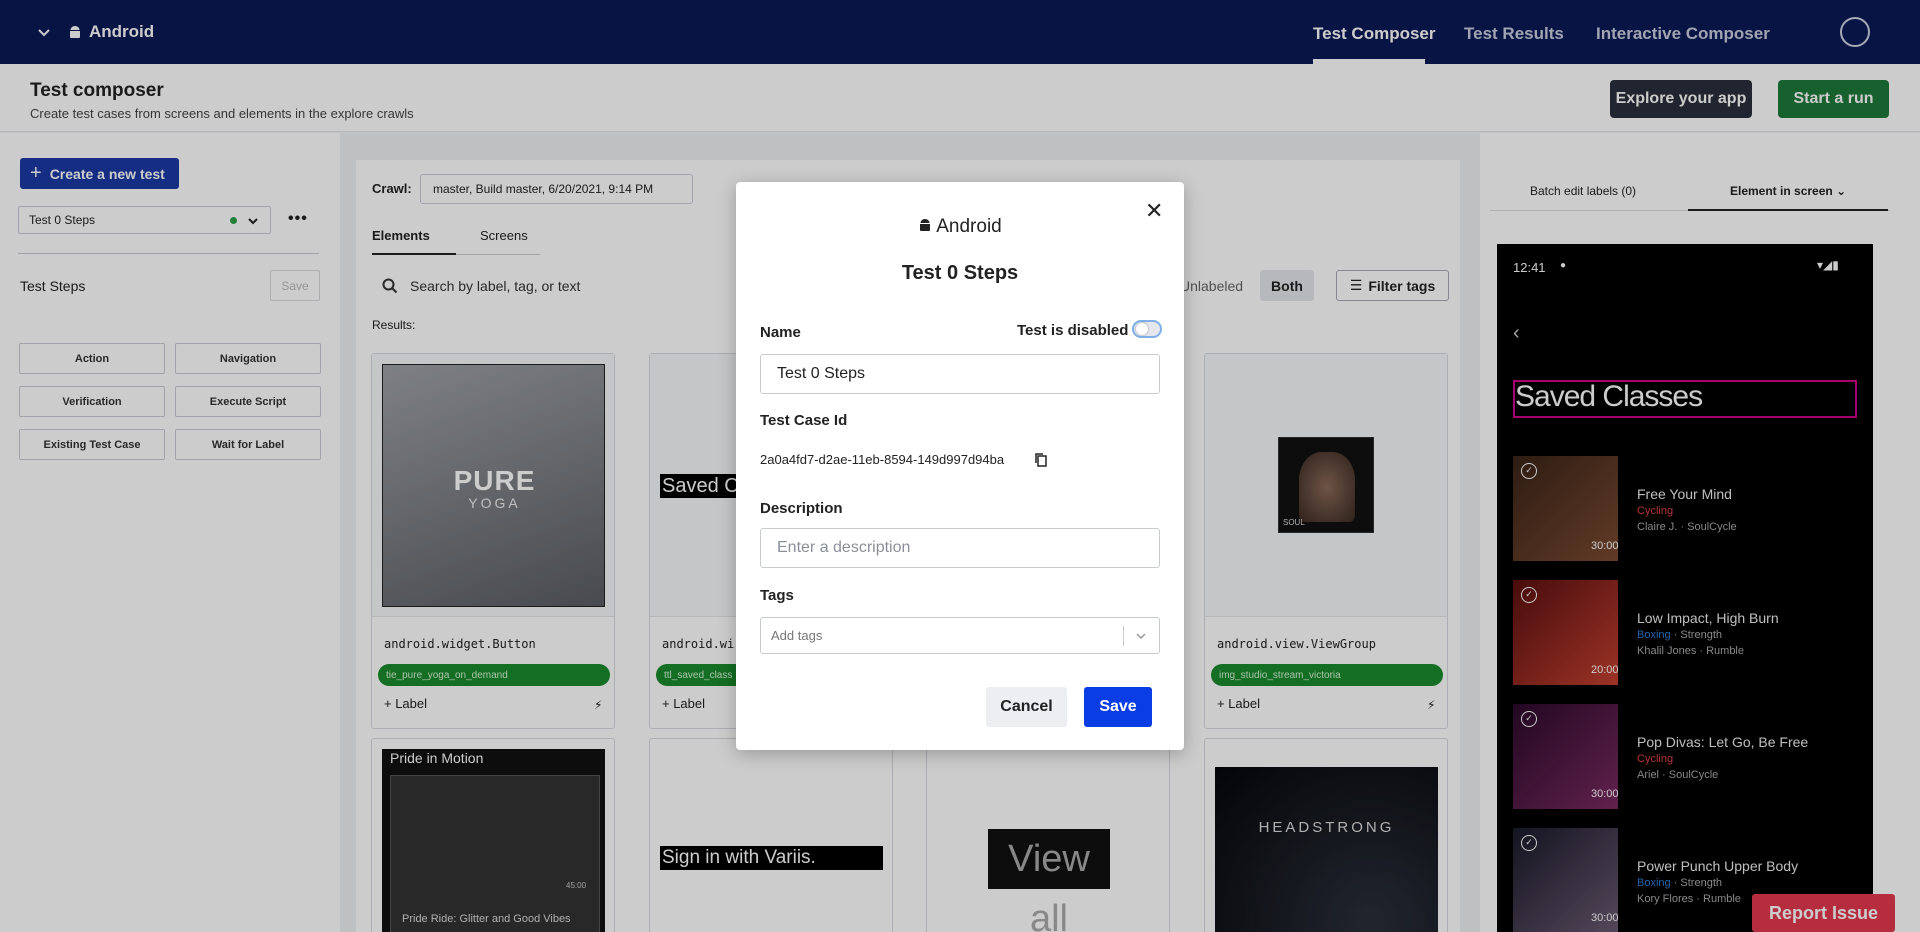 This screenshot has width=1920, height=932. What do you see at coordinates (801, 508) in the screenshot?
I see `description-label: Description` at bounding box center [801, 508].